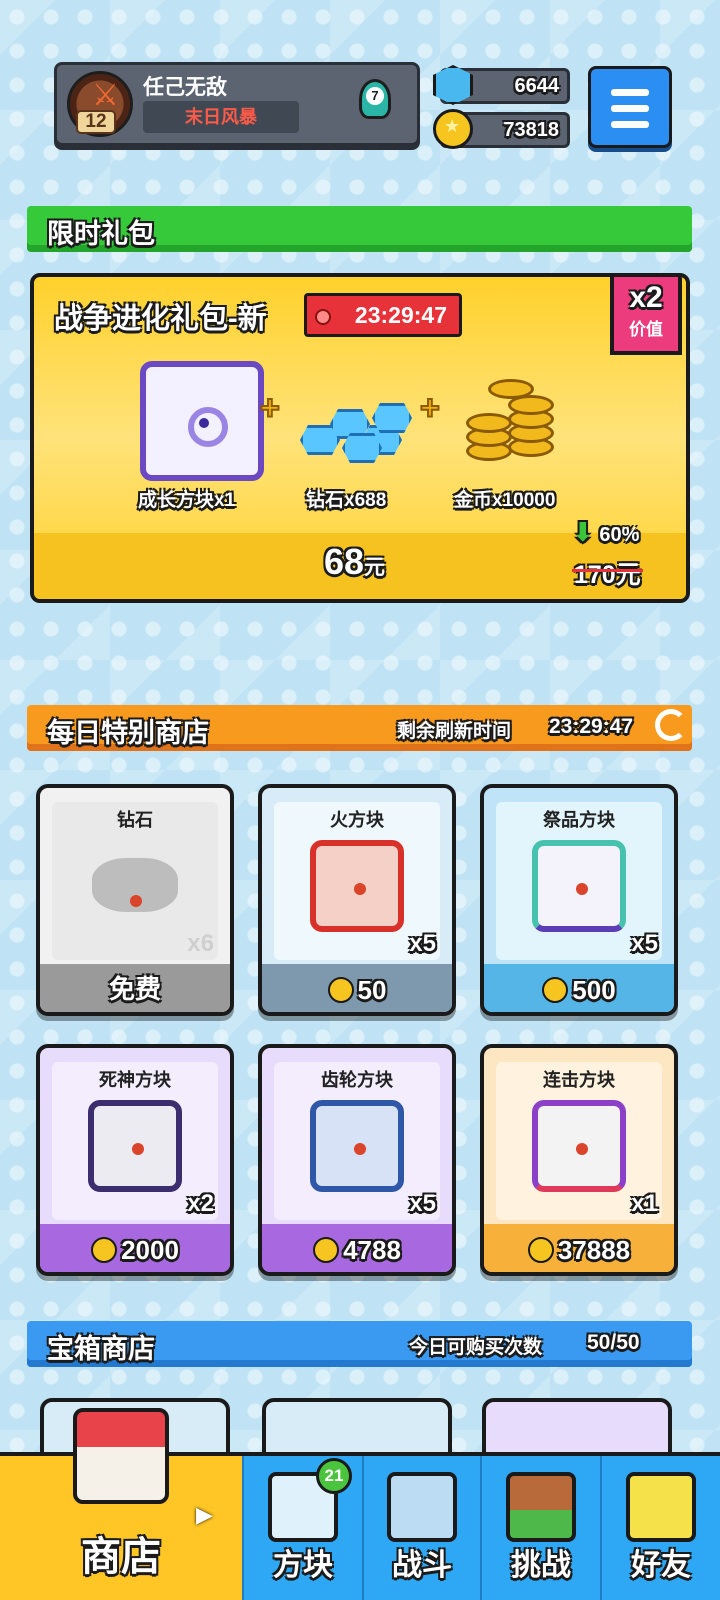  What do you see at coordinates (541, 1507) in the screenshot?
I see `signboard-icon` at bounding box center [541, 1507].